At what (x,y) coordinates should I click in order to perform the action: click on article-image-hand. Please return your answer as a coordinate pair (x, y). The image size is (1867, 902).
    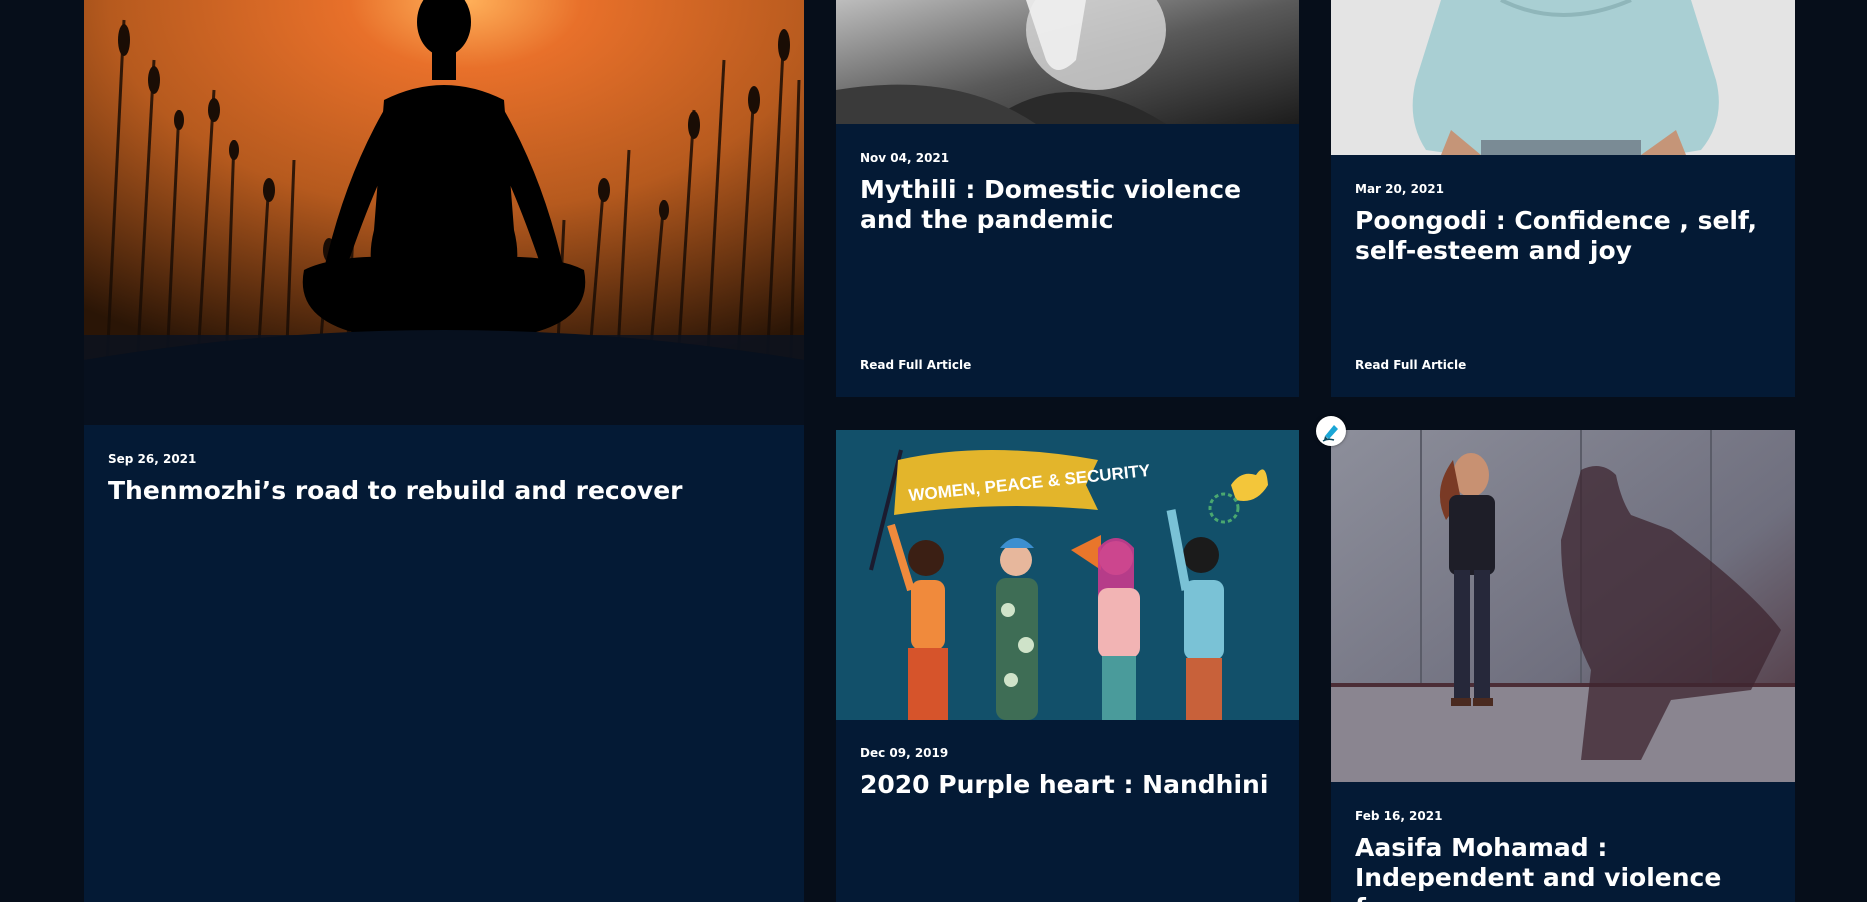
    Looking at the image, I should click on (1067, 62).